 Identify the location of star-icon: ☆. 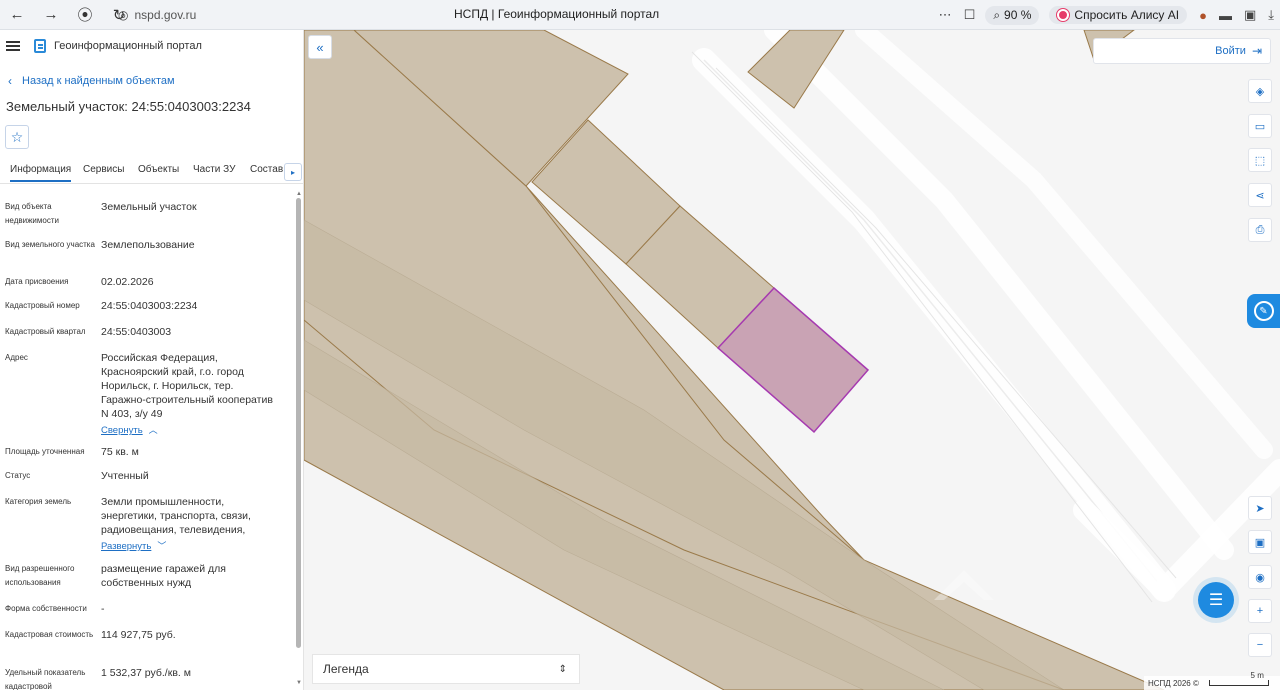
(17, 136).